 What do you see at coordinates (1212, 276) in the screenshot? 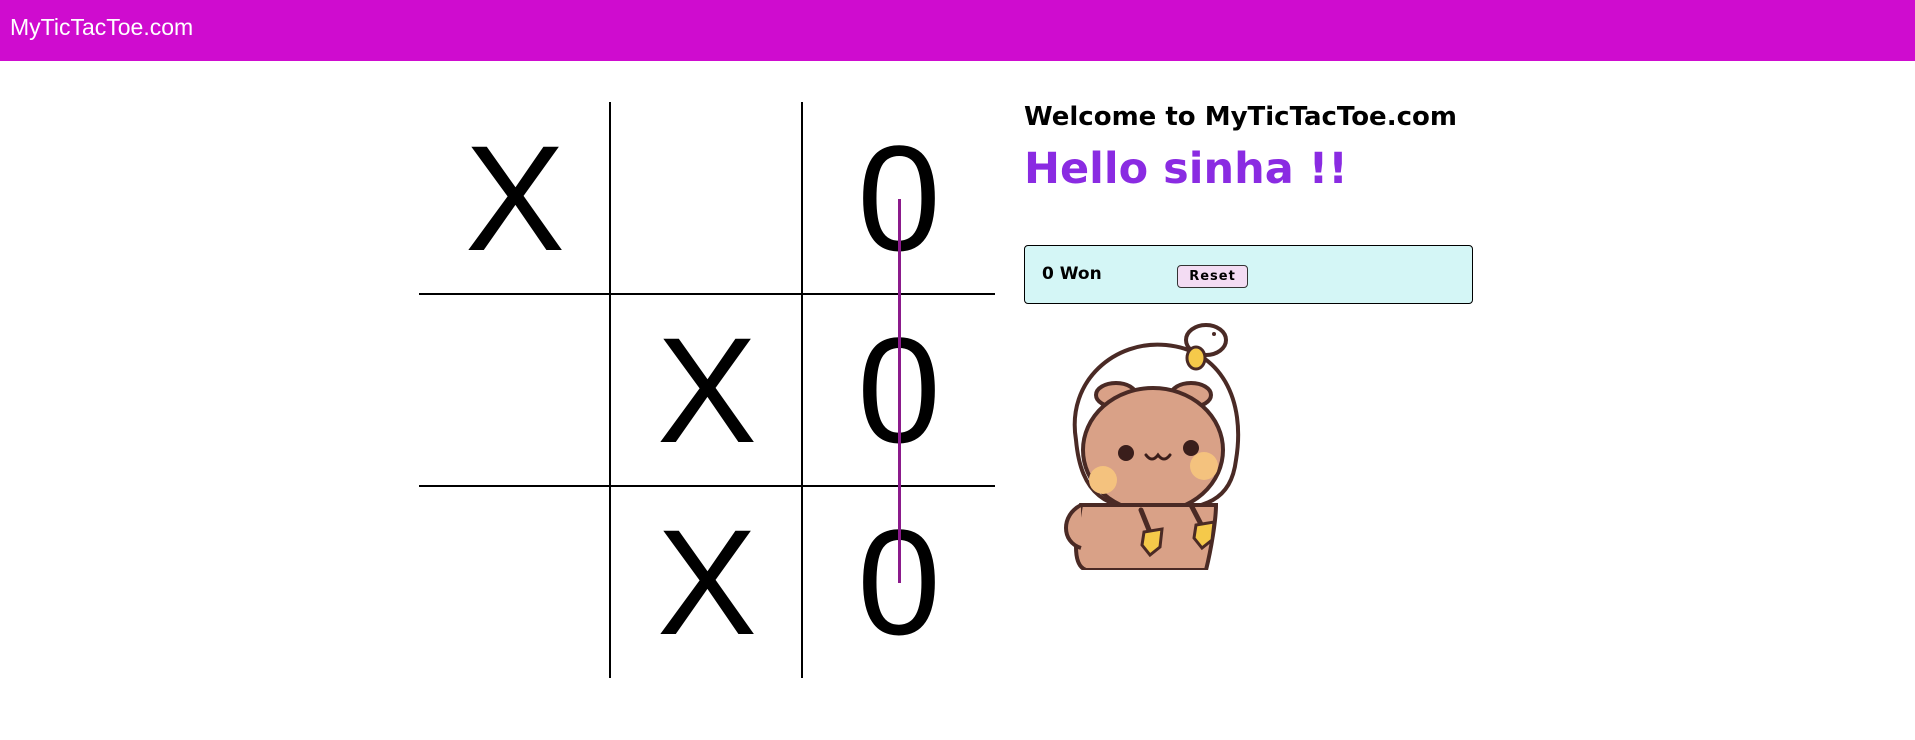
I see `reset-button: Reset` at bounding box center [1212, 276].